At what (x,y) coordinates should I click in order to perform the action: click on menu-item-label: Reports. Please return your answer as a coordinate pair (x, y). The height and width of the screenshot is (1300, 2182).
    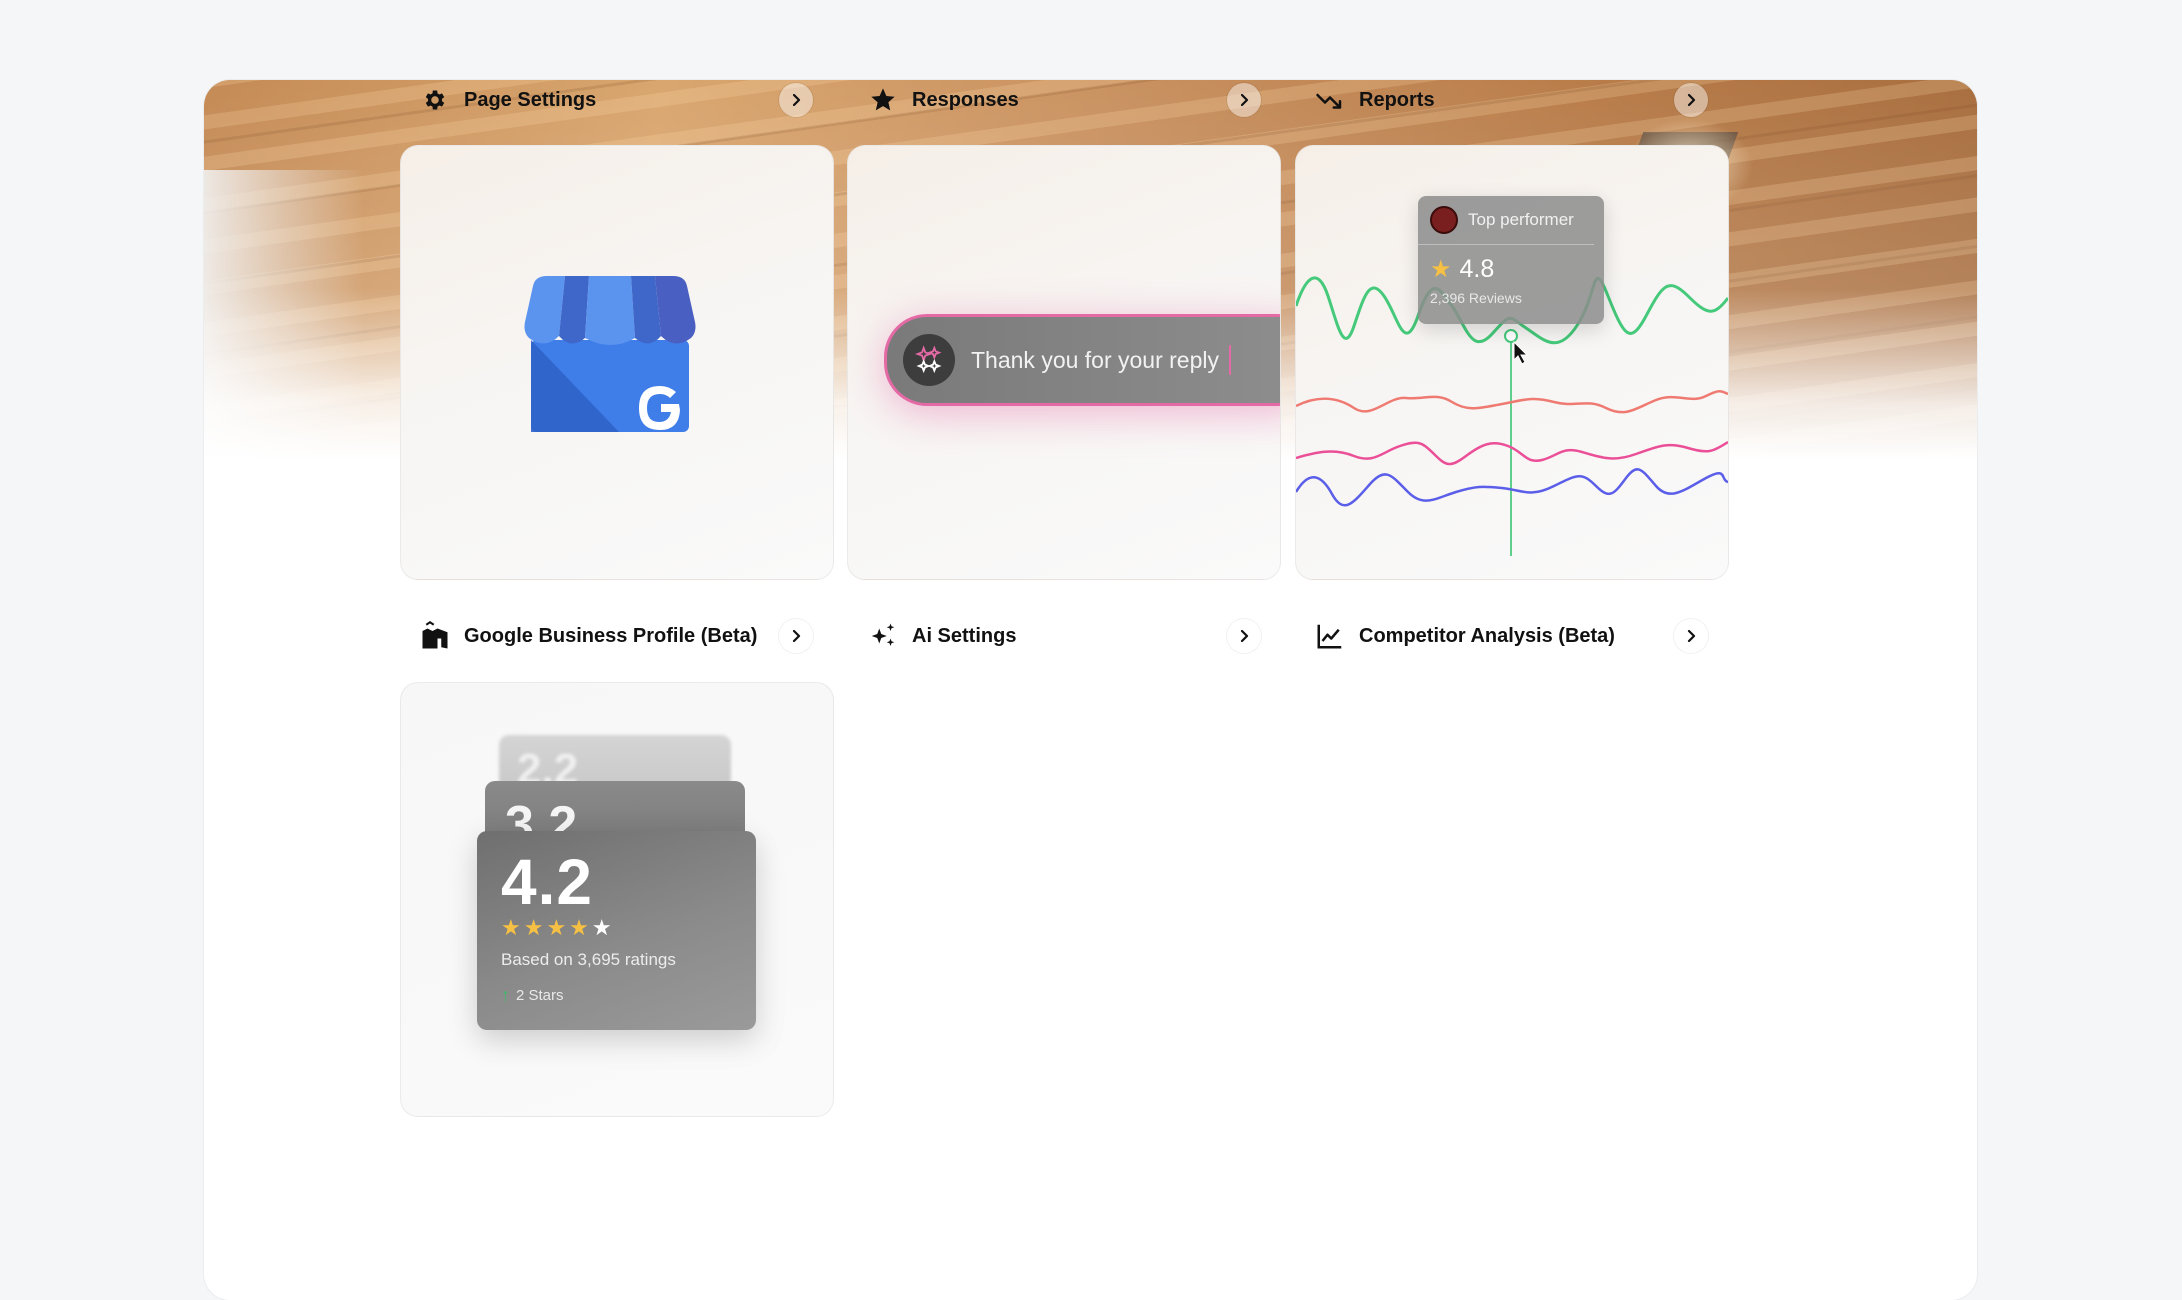
    Looking at the image, I should click on (1397, 99).